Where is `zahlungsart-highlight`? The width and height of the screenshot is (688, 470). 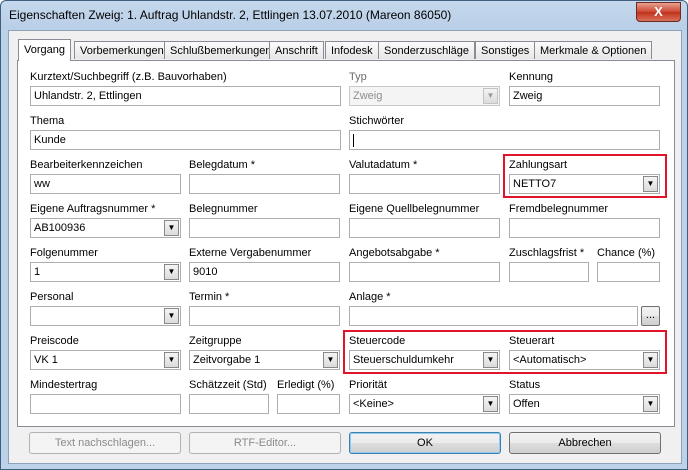 zahlungsart-highlight is located at coordinates (585, 176).